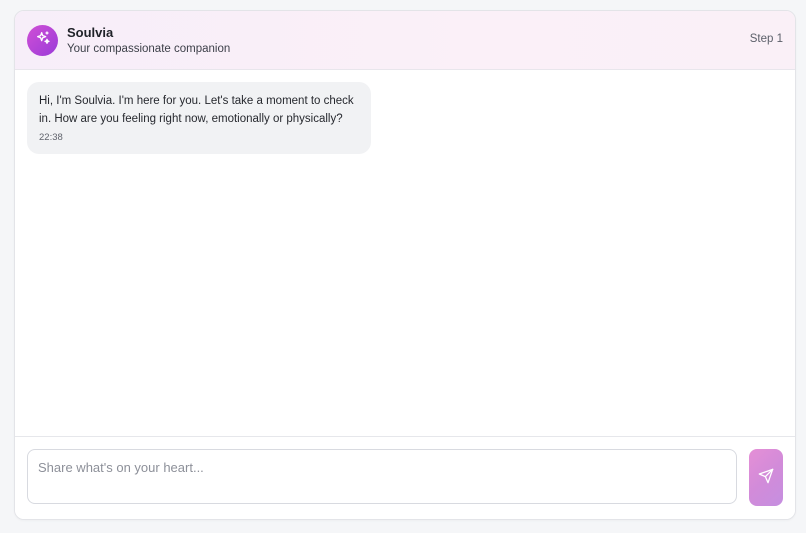  Describe the element at coordinates (51, 137) in the screenshot. I see `message-timestamp: 22:38` at that location.